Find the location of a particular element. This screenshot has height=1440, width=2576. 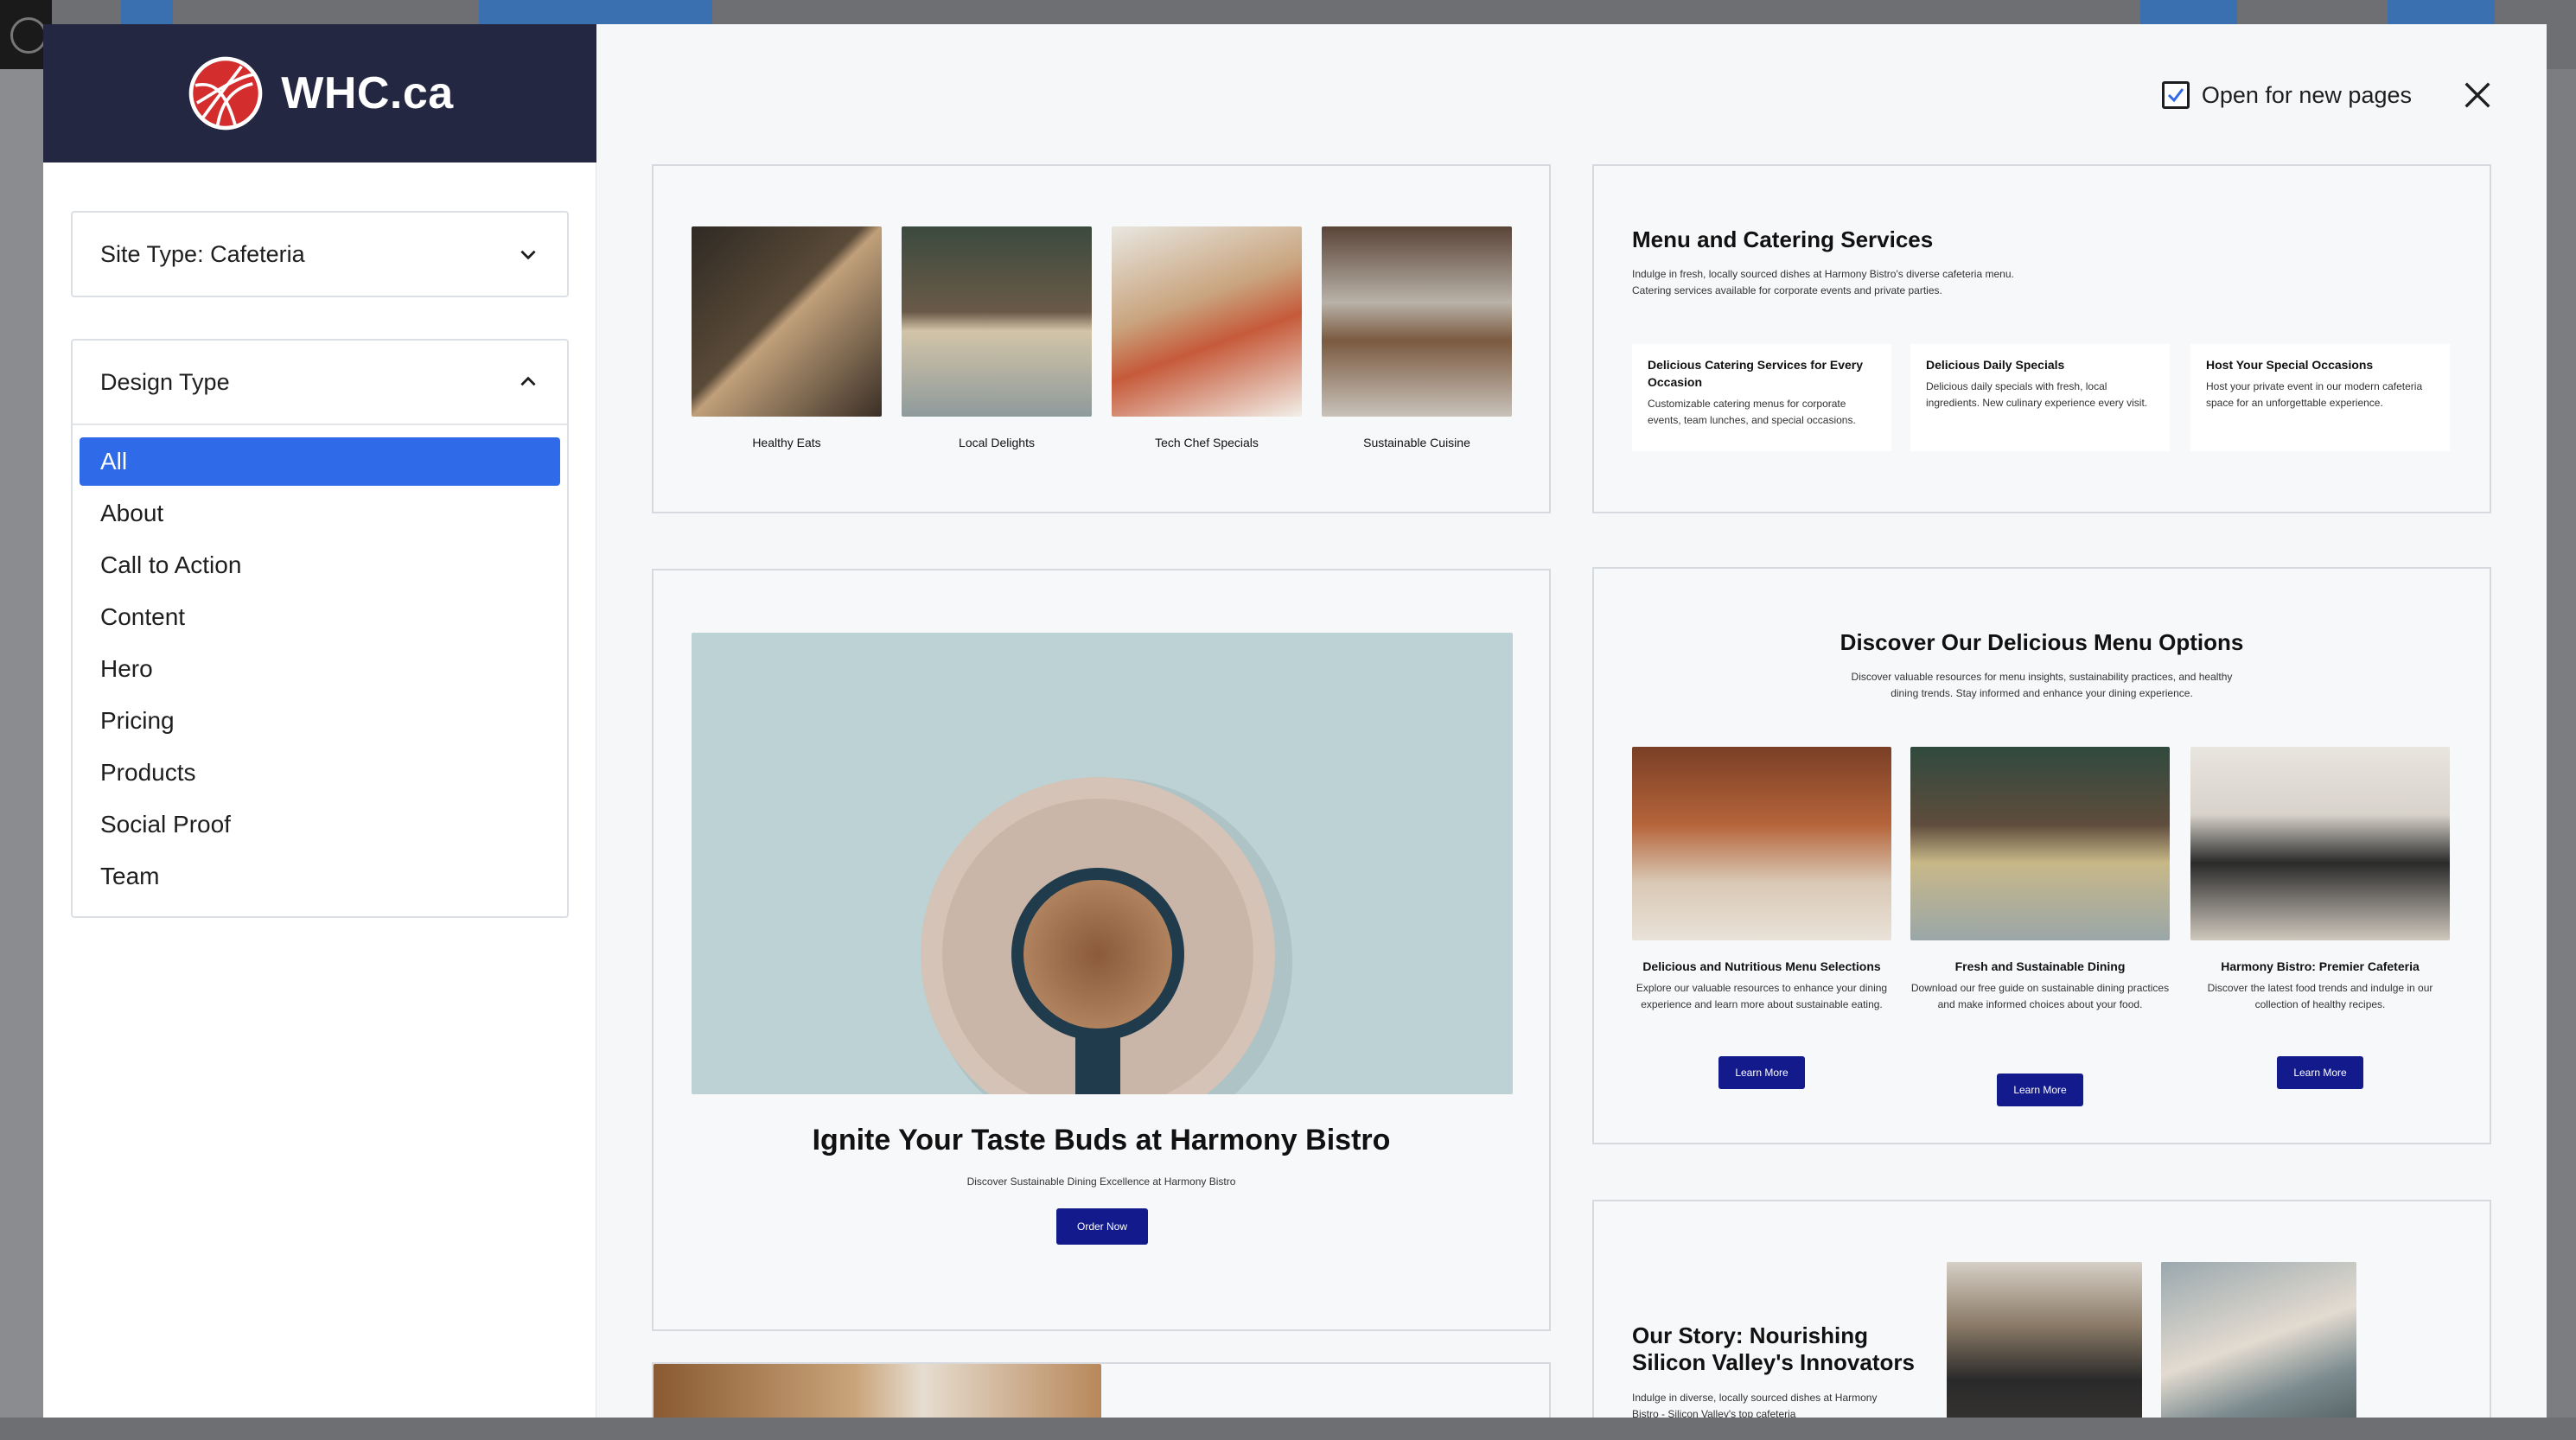

brand-header: WHC.ca is located at coordinates (319, 93).